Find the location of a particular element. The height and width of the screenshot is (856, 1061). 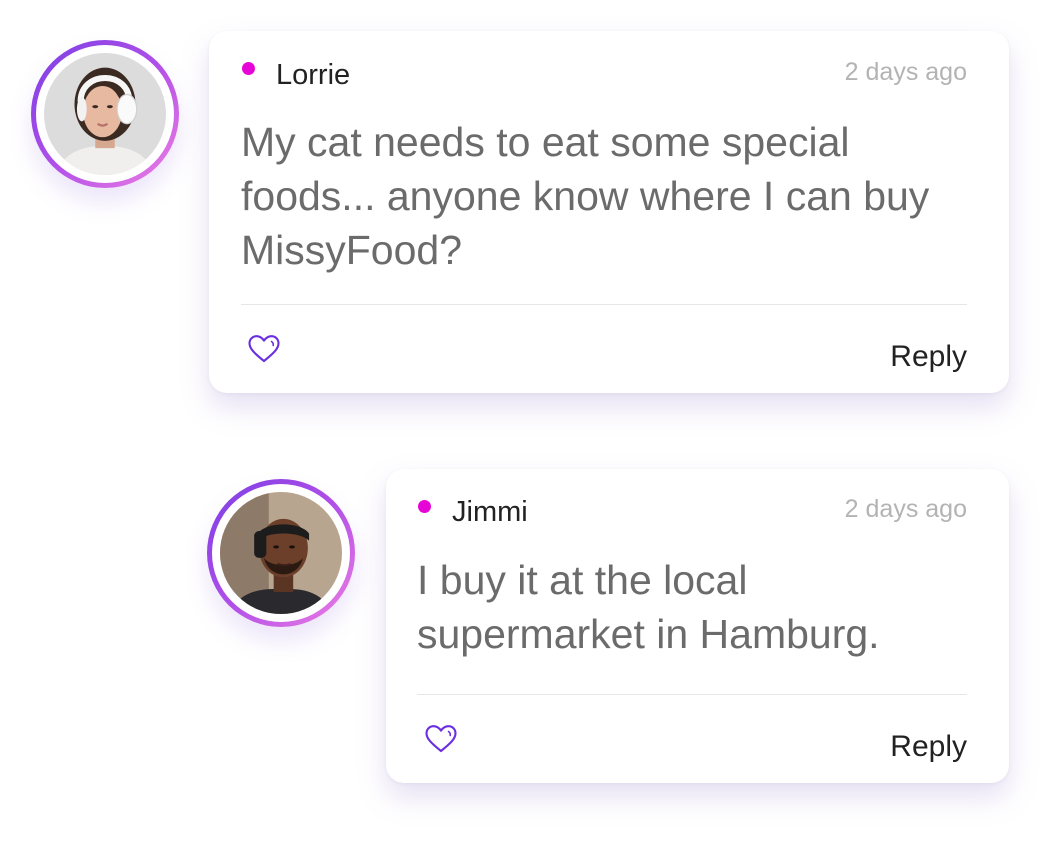

man-with-headband-avatar is located at coordinates (281, 553).